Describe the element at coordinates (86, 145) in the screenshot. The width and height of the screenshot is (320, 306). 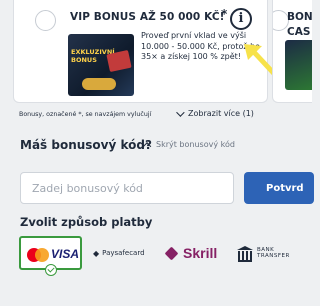
I see `promo-heading: Máš bonusový kód?` at that location.